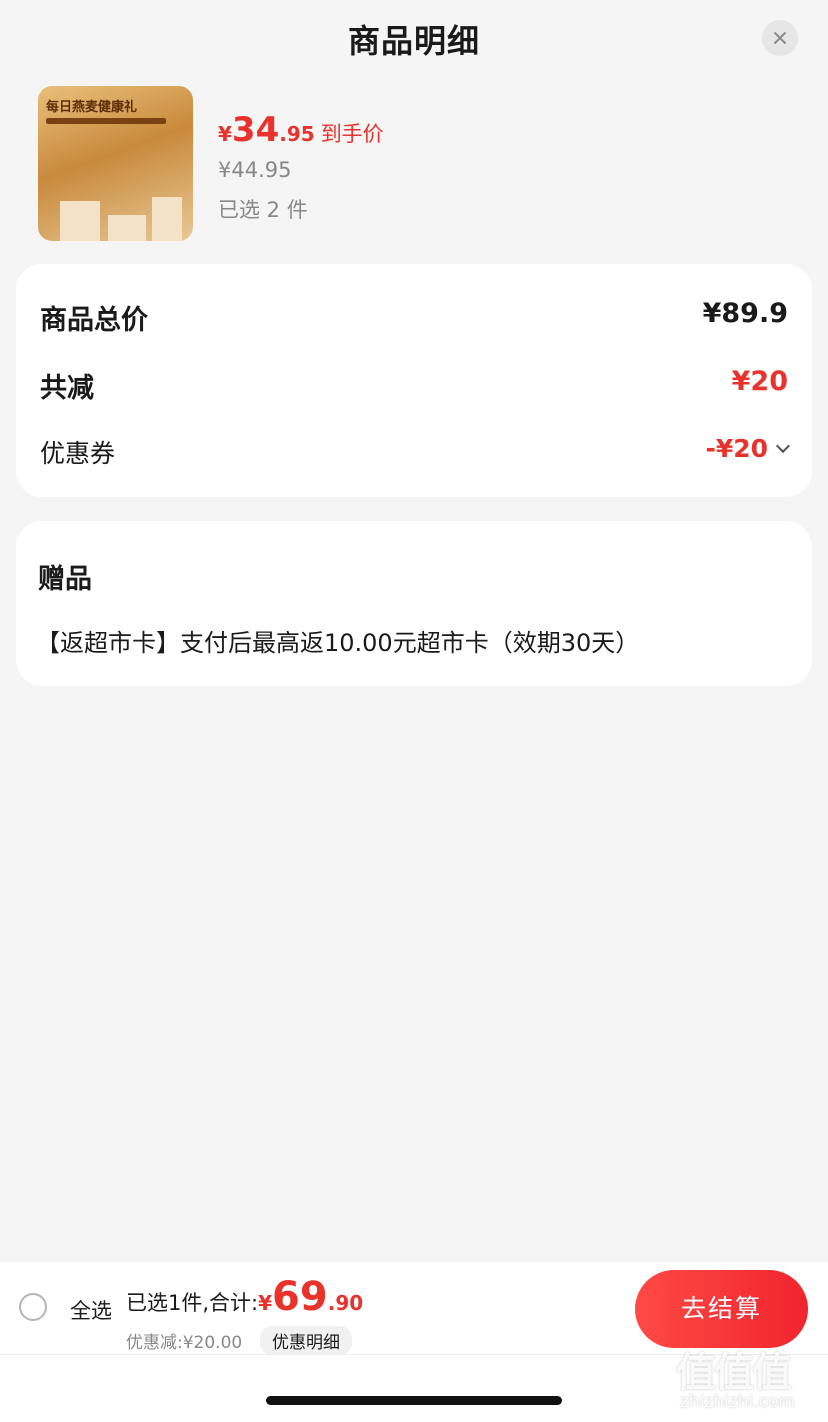 This screenshot has height=1422, width=828. Describe the element at coordinates (263, 210) in the screenshot. I see `selected-count: 已选 2 件` at that location.